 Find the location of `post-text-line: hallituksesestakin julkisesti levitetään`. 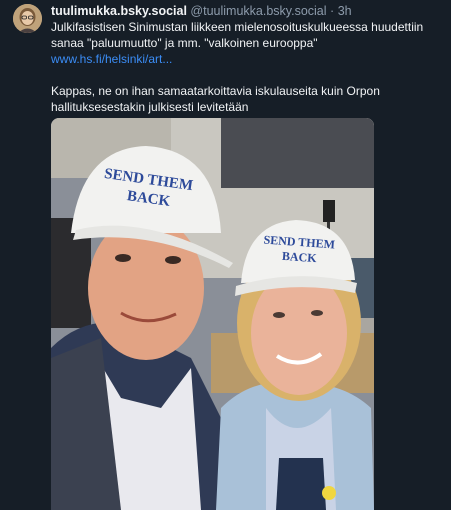

post-text-line: hallituksesestakin julkisesti levitetään is located at coordinates (150, 107).